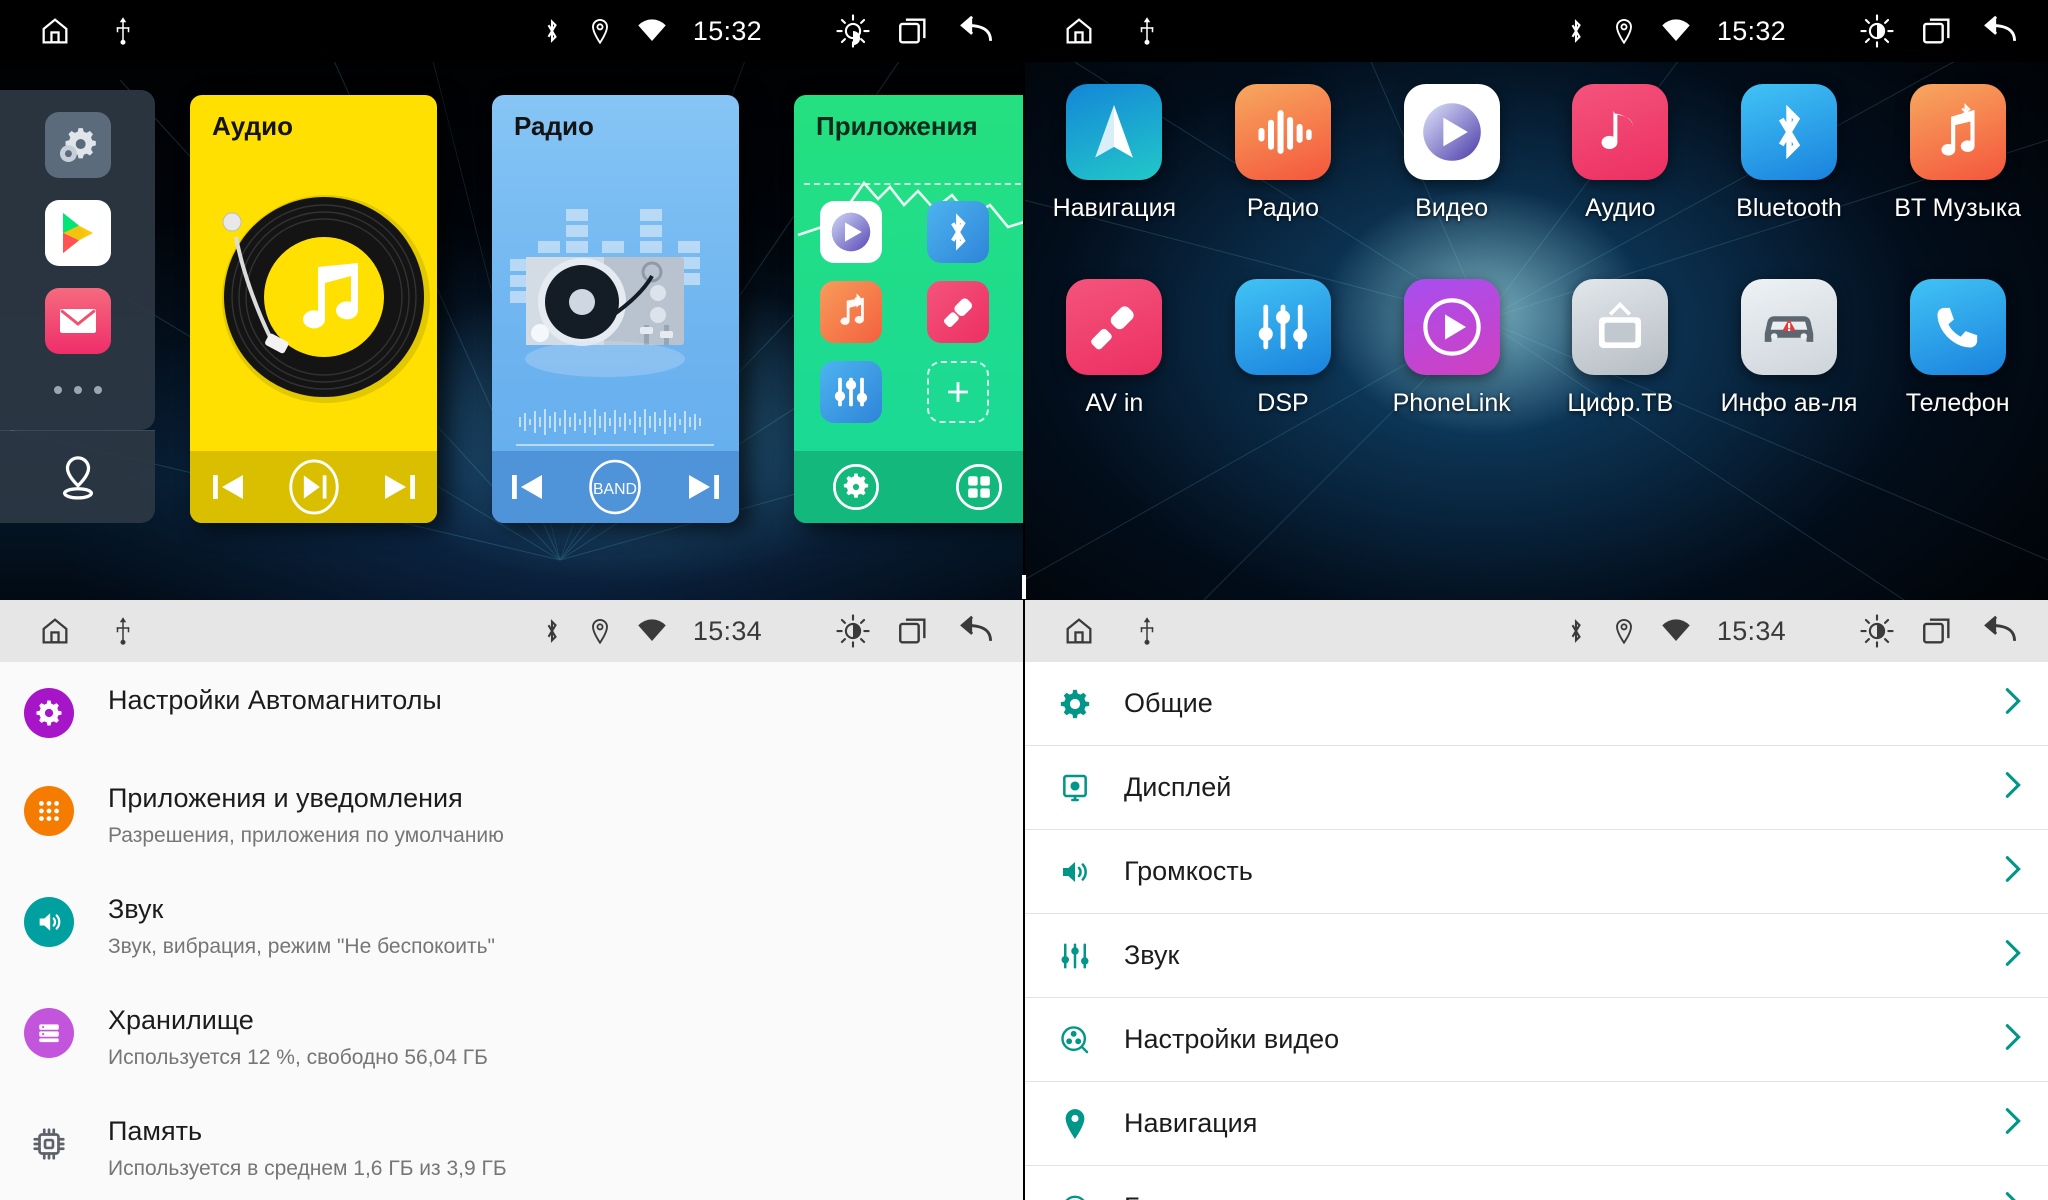  What do you see at coordinates (77, 477) in the screenshot?
I see `dock-item-navigation` at bounding box center [77, 477].